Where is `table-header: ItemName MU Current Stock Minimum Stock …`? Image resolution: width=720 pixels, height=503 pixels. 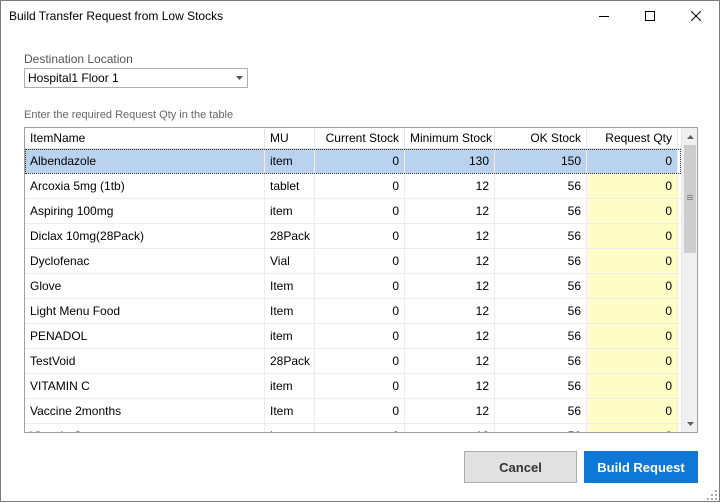
table-header: ItemName MU Current Stock Minimum Stock … is located at coordinates (353, 138).